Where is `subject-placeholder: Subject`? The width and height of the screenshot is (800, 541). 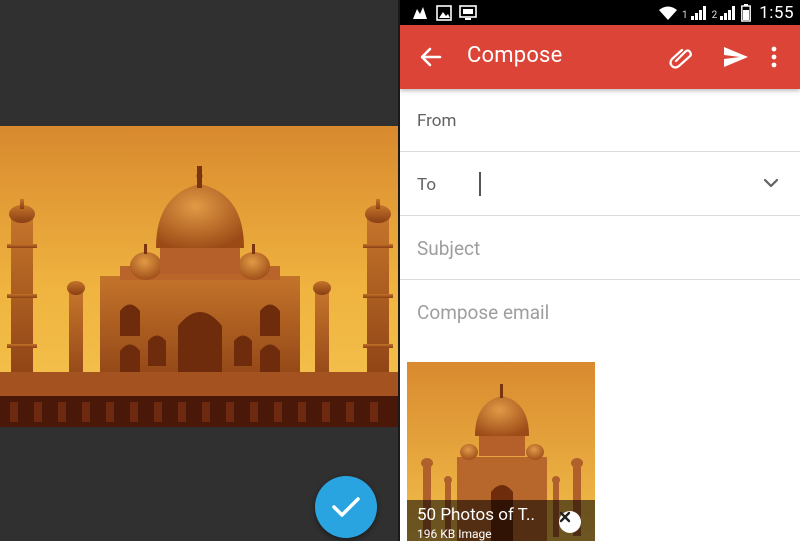
subject-placeholder: Subject is located at coordinates (449, 248).